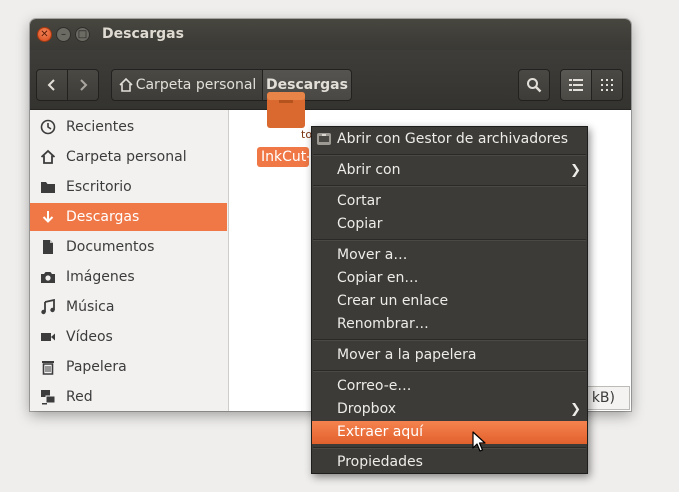 The width and height of the screenshot is (679, 492). What do you see at coordinates (128, 307) in the screenshot?
I see `sidebar-item-musica: Música` at bounding box center [128, 307].